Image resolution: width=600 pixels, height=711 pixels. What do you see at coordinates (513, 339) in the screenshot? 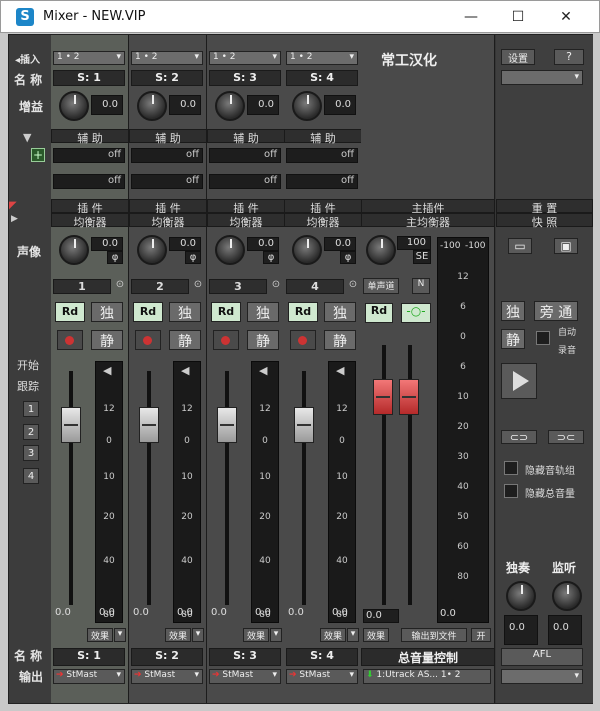
I see `global-mute-button: 静` at bounding box center [513, 339].